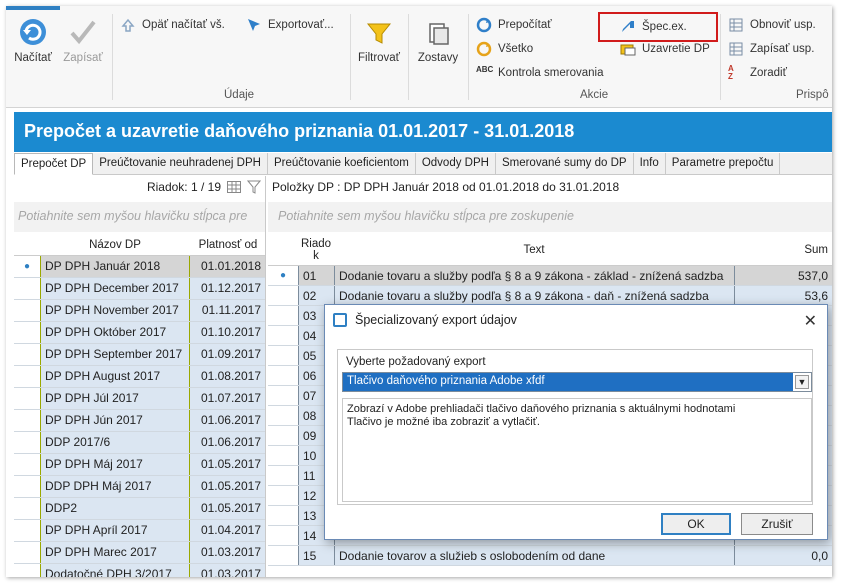 The height and width of the screenshot is (587, 842). I want to click on table-row: DP DPH September 2017 01.09.2017, so click(139, 355).